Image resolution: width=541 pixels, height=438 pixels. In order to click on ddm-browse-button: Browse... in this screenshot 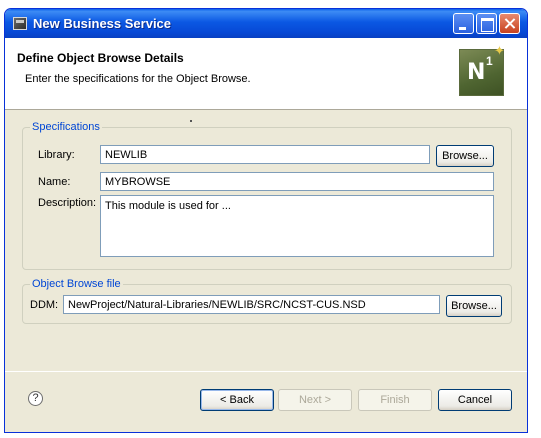, I will do `click(474, 306)`.